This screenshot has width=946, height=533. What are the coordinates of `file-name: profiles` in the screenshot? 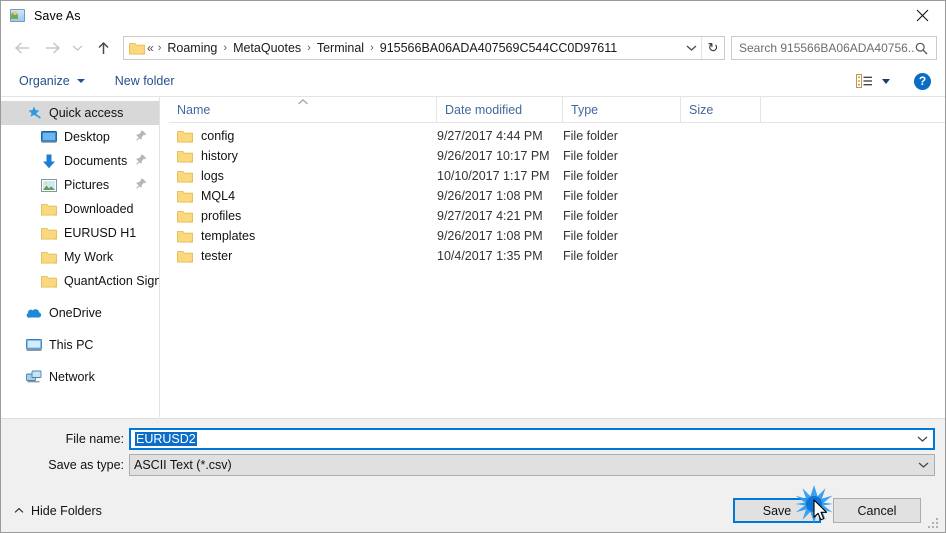 It's located at (221, 216).